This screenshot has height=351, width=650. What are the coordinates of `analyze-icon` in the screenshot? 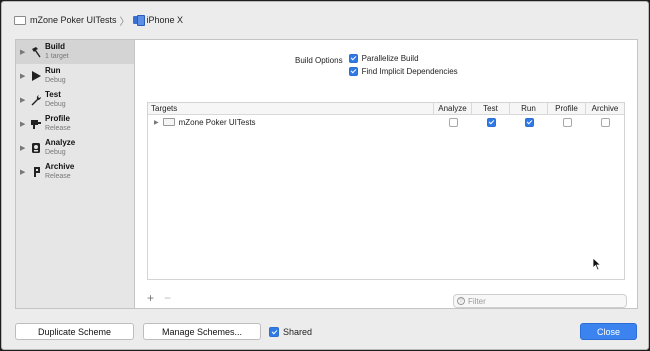 It's located at (36, 148).